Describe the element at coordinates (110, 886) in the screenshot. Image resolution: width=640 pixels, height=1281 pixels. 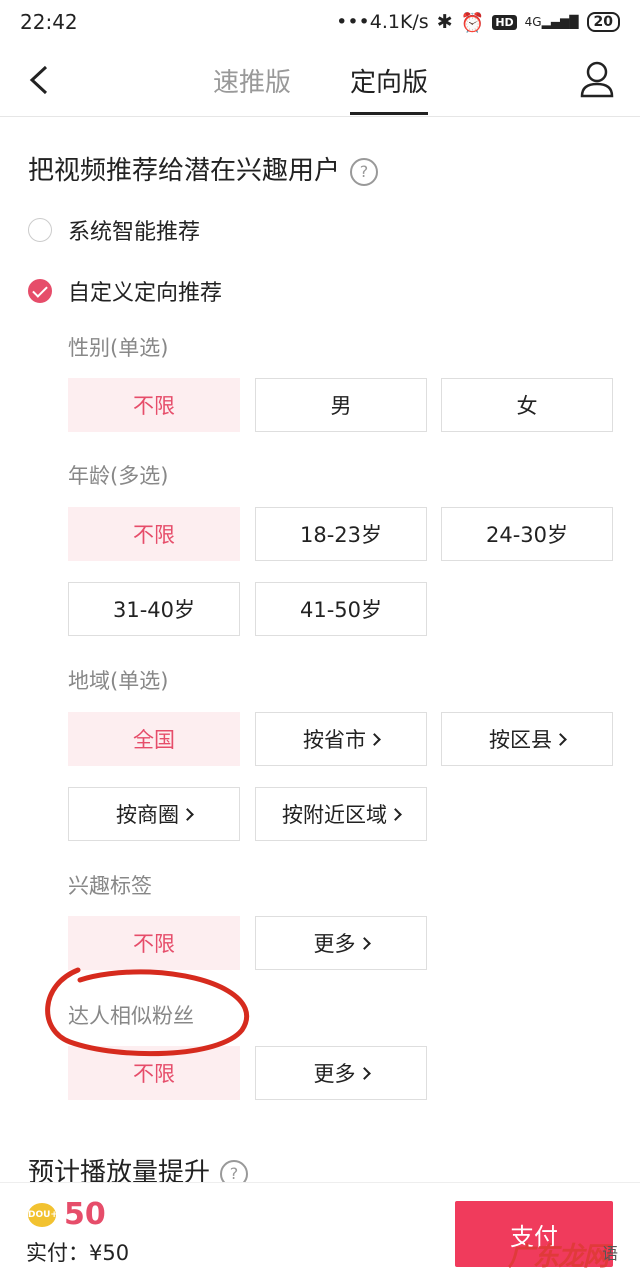
I see `interest-label: 兴趣标签` at that location.